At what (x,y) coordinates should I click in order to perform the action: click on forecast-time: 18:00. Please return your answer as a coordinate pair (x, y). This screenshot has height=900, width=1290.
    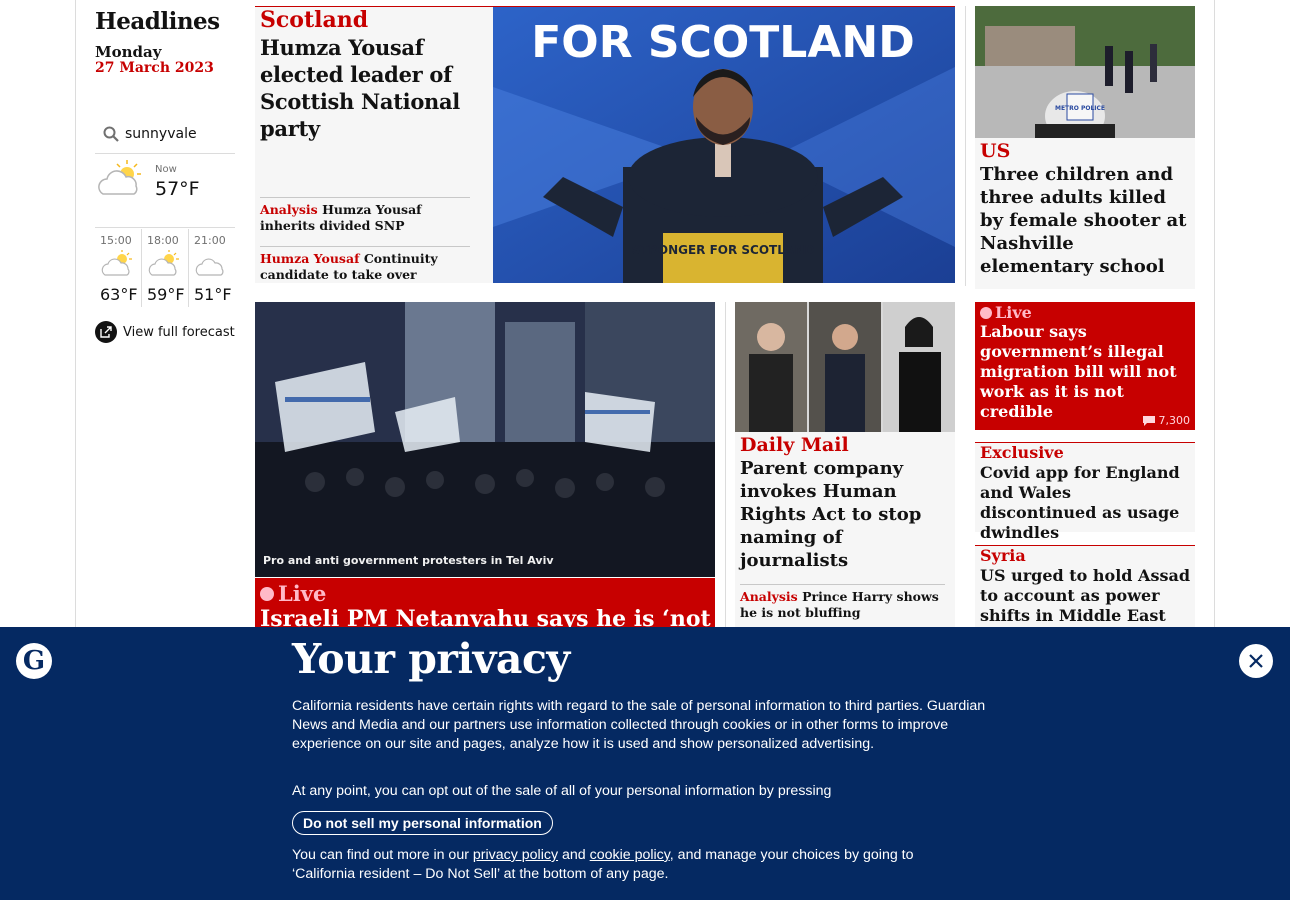
    Looking at the image, I should click on (163, 240).